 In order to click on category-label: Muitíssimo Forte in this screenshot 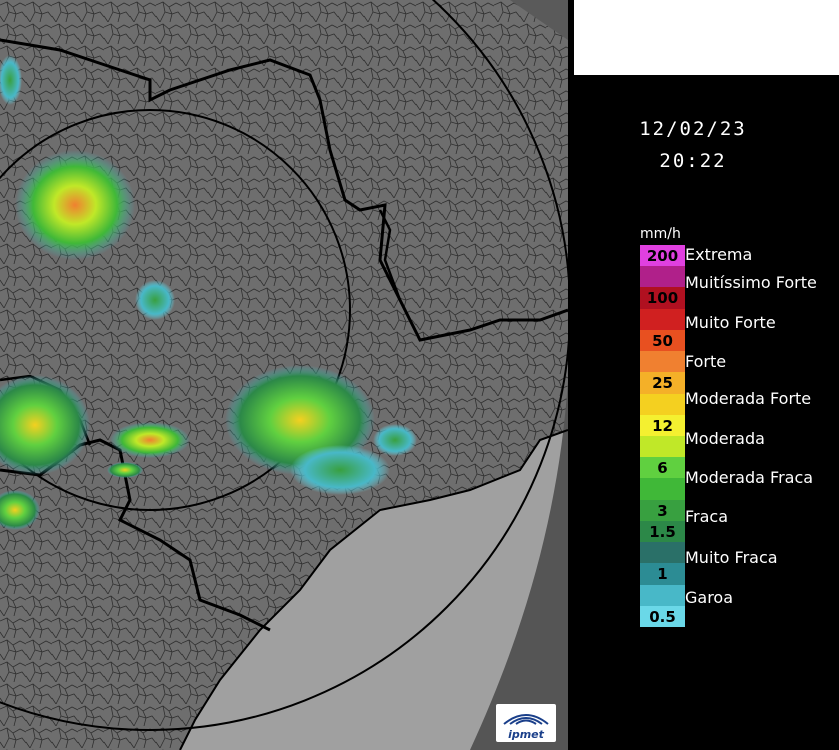, I will do `click(751, 282)`.